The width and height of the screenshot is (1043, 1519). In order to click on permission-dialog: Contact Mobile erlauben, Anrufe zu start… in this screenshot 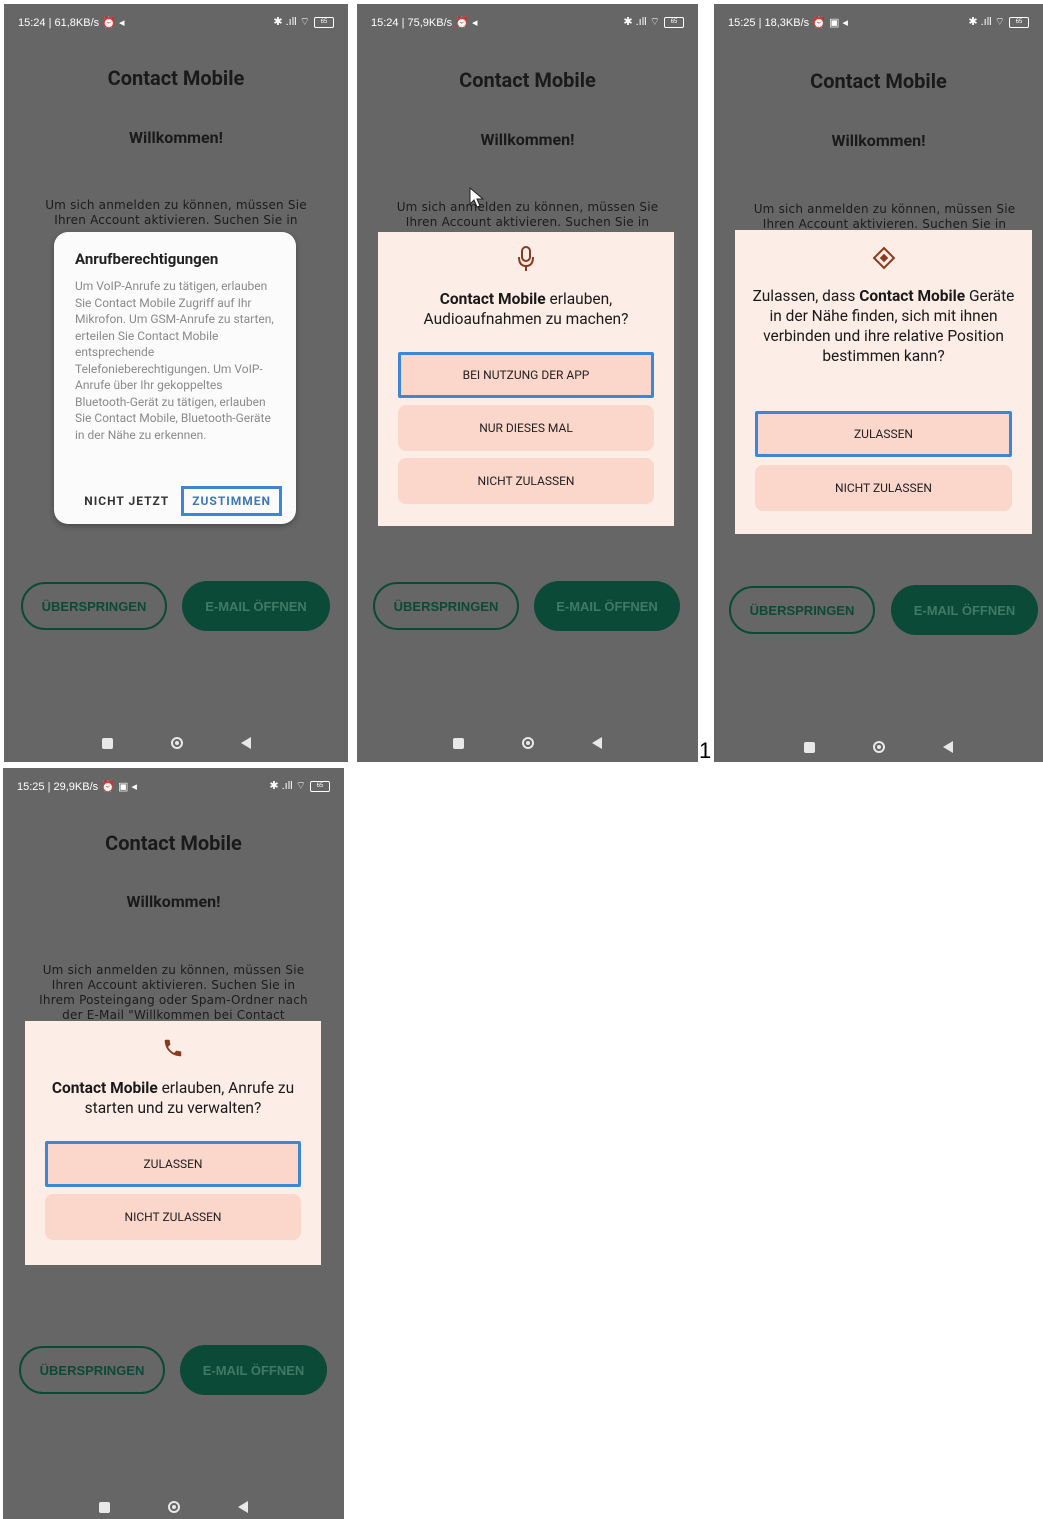, I will do `click(173, 1143)`.